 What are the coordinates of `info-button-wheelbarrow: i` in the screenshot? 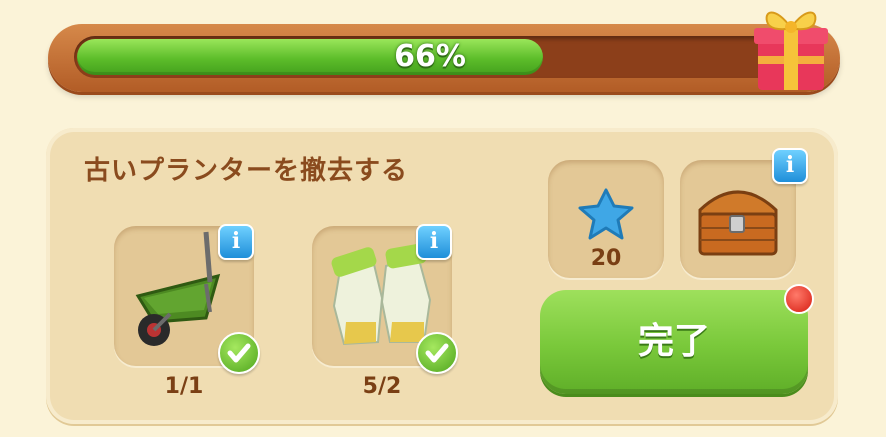 It's located at (236, 242).